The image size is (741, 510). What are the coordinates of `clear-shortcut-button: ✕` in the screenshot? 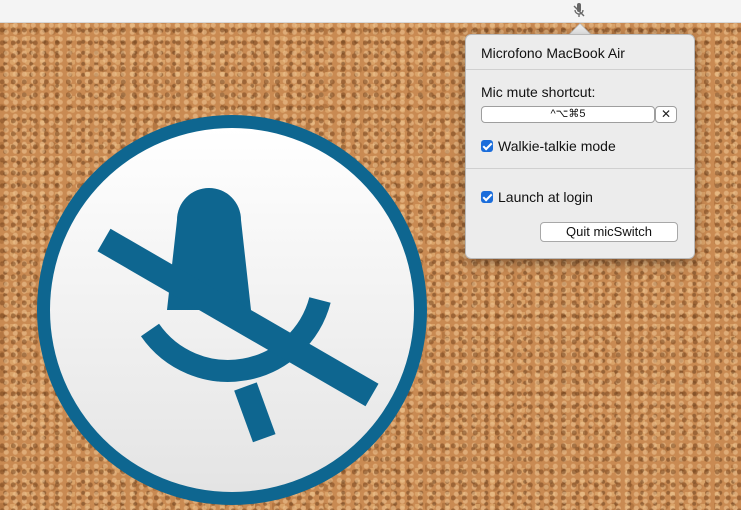 It's located at (666, 114).